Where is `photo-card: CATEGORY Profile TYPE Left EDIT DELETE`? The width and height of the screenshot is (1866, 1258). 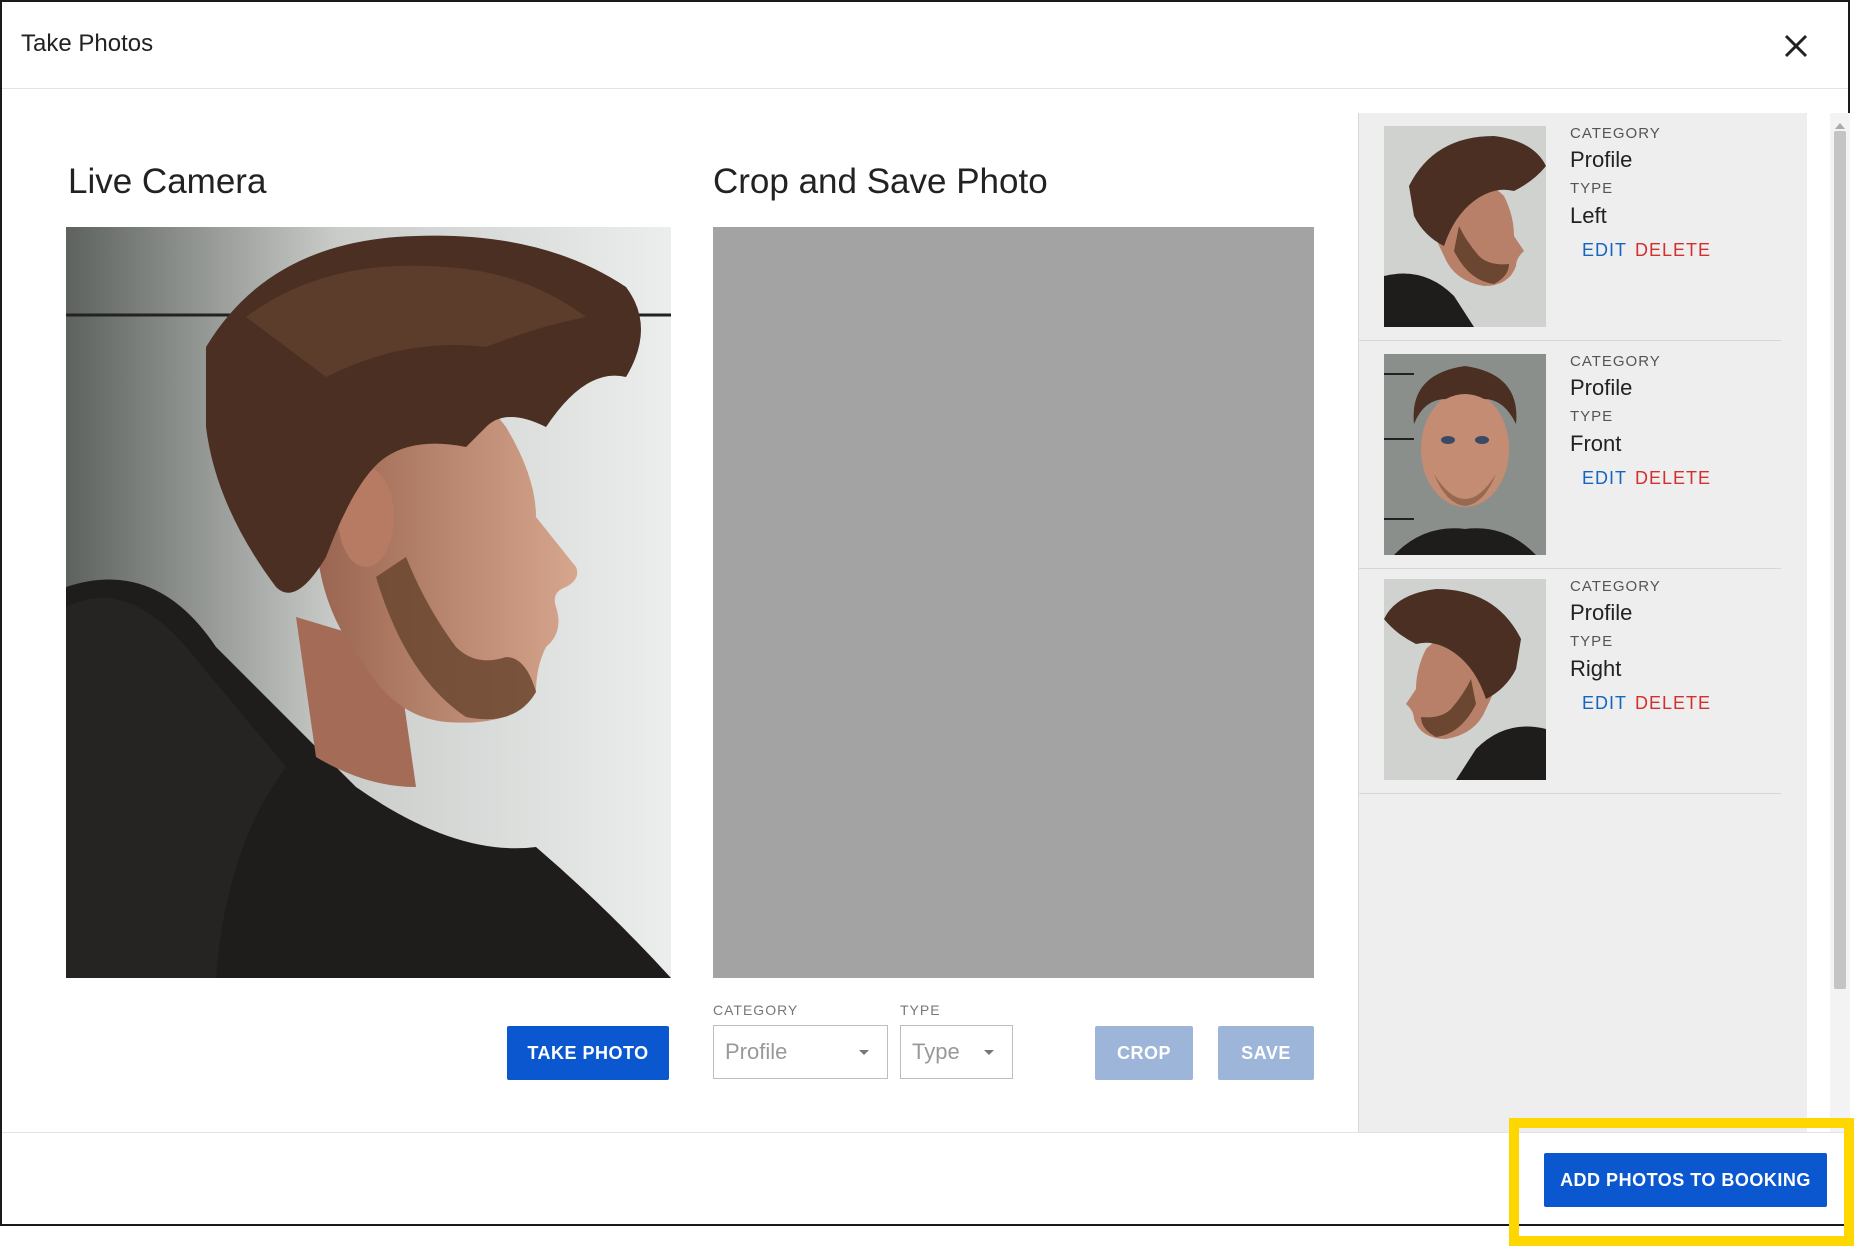 photo-card: CATEGORY Profile TYPE Left EDIT DELETE is located at coordinates (1570, 227).